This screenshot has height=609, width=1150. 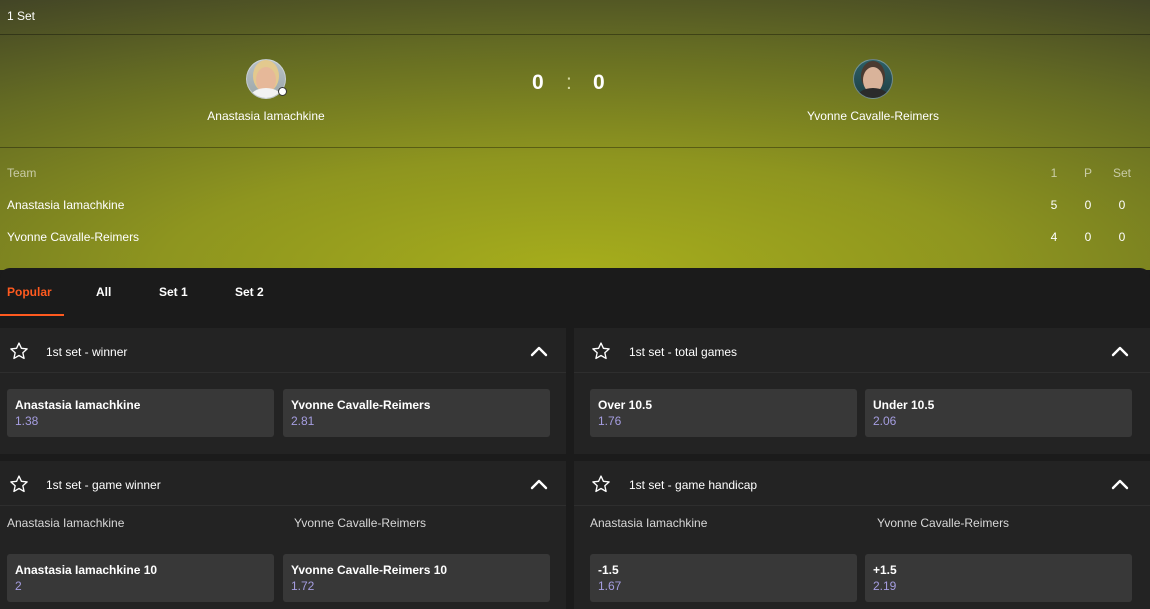 What do you see at coordinates (538, 82) in the screenshot?
I see `home-score: 0` at bounding box center [538, 82].